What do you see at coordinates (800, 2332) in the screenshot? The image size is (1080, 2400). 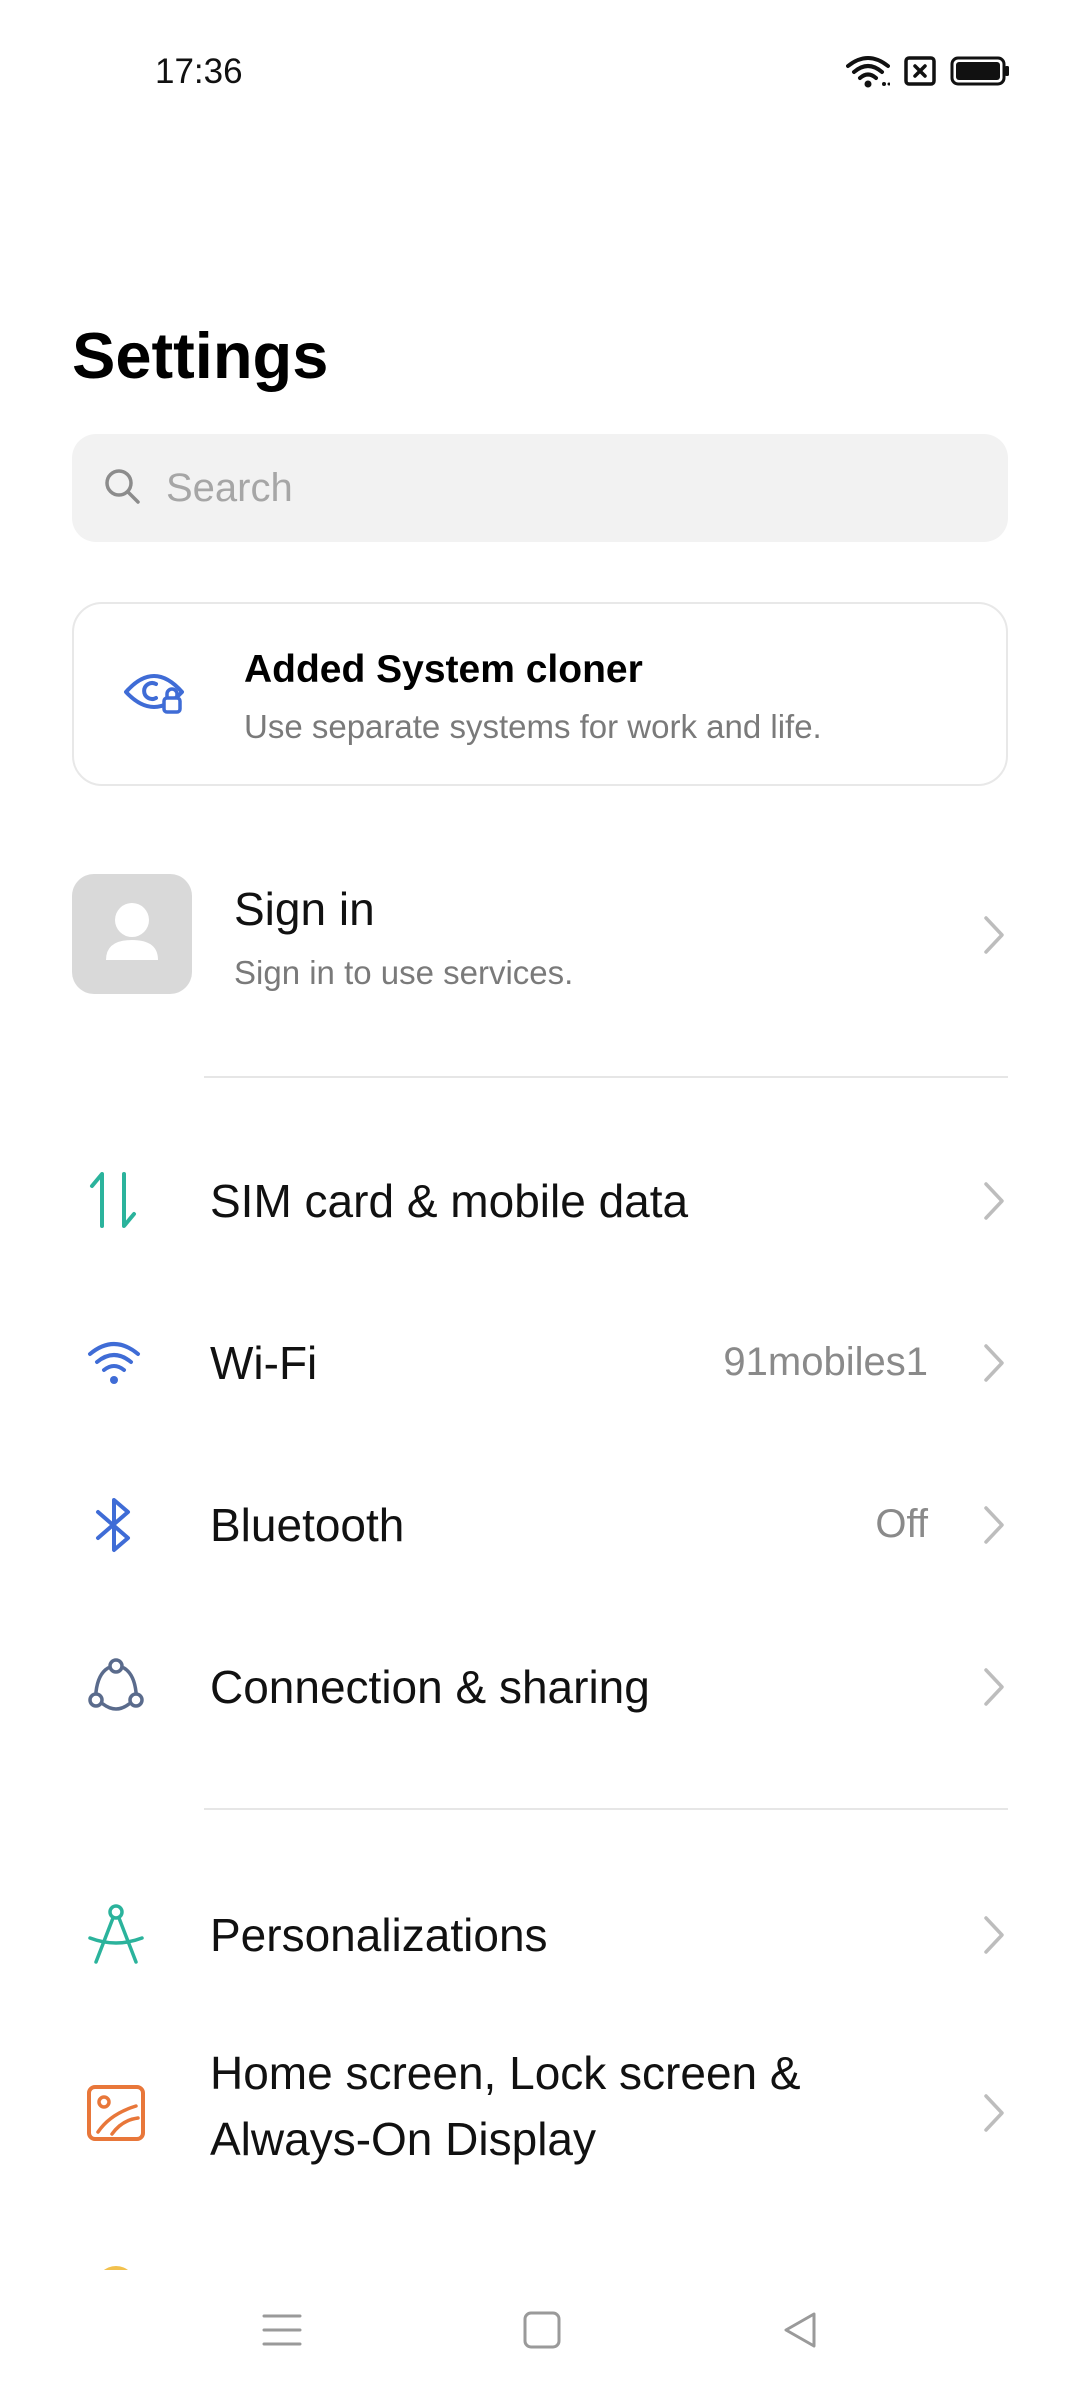 I see `back-icon` at bounding box center [800, 2332].